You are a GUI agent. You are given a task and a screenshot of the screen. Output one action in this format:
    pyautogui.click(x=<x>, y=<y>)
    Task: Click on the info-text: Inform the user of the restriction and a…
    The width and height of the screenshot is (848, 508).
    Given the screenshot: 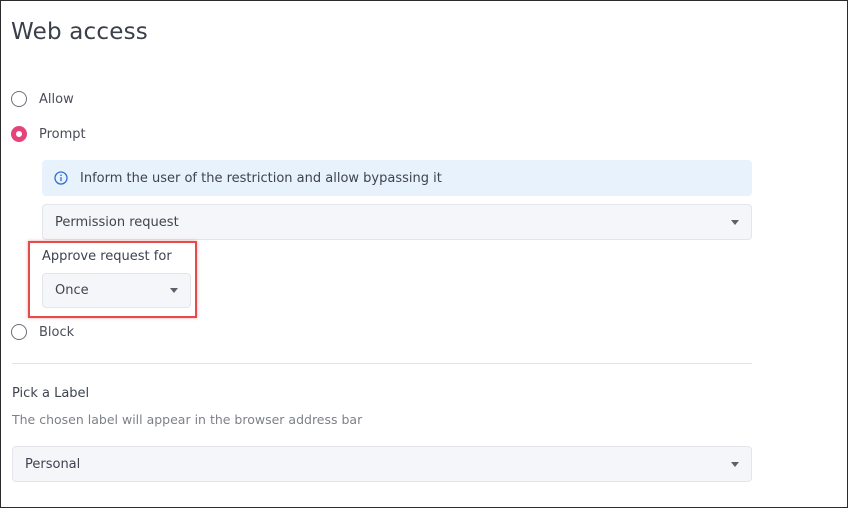 What is the action you would take?
    pyautogui.click(x=261, y=178)
    